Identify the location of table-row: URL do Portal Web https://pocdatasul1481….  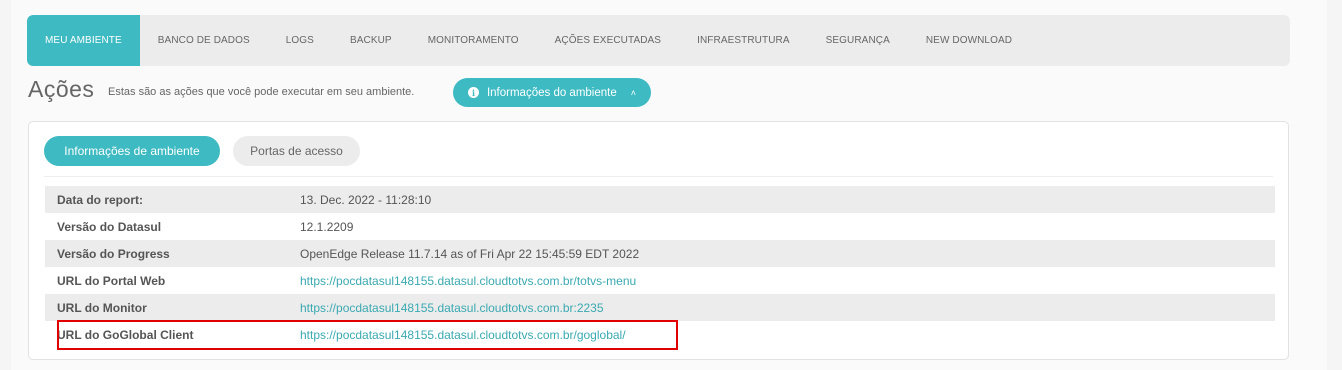
(660, 280).